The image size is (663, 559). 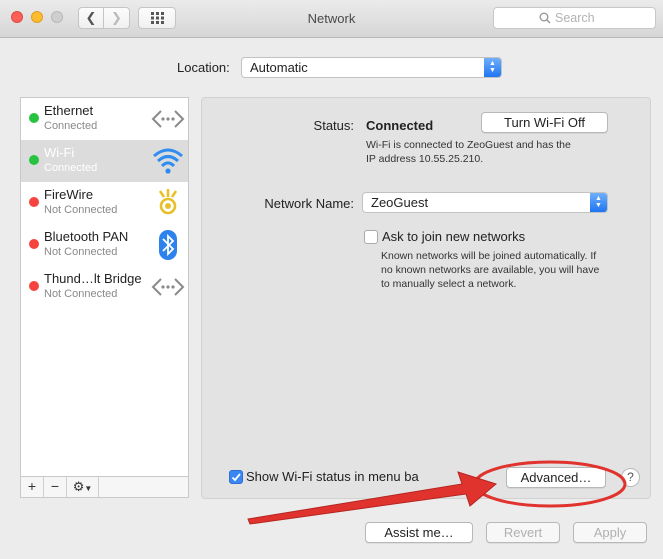 What do you see at coordinates (544, 122) in the screenshot?
I see `turn-wifi-off-button: Turn Wi-Fi Off` at bounding box center [544, 122].